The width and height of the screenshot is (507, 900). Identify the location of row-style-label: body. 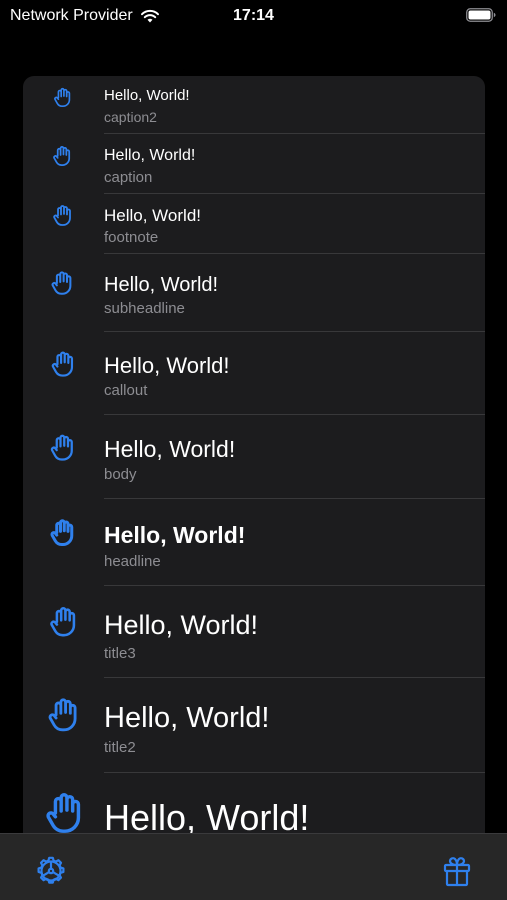
(120, 474).